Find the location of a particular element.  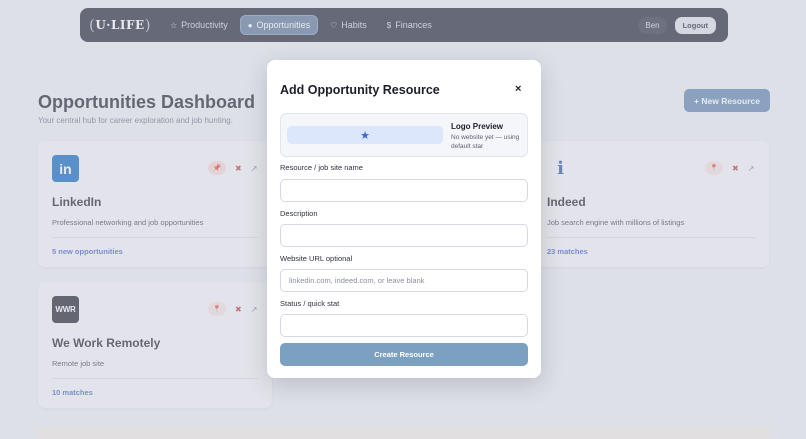

description-field is located at coordinates (404, 235).